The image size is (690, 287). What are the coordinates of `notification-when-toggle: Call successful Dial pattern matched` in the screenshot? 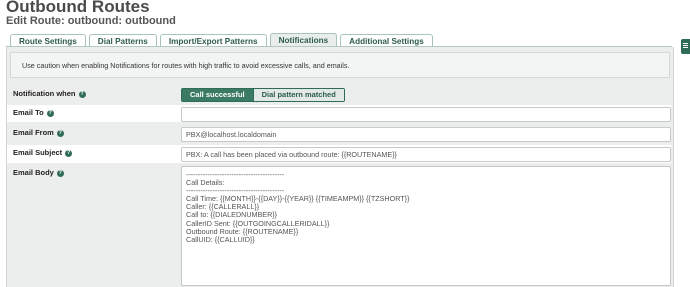 It's located at (263, 95).